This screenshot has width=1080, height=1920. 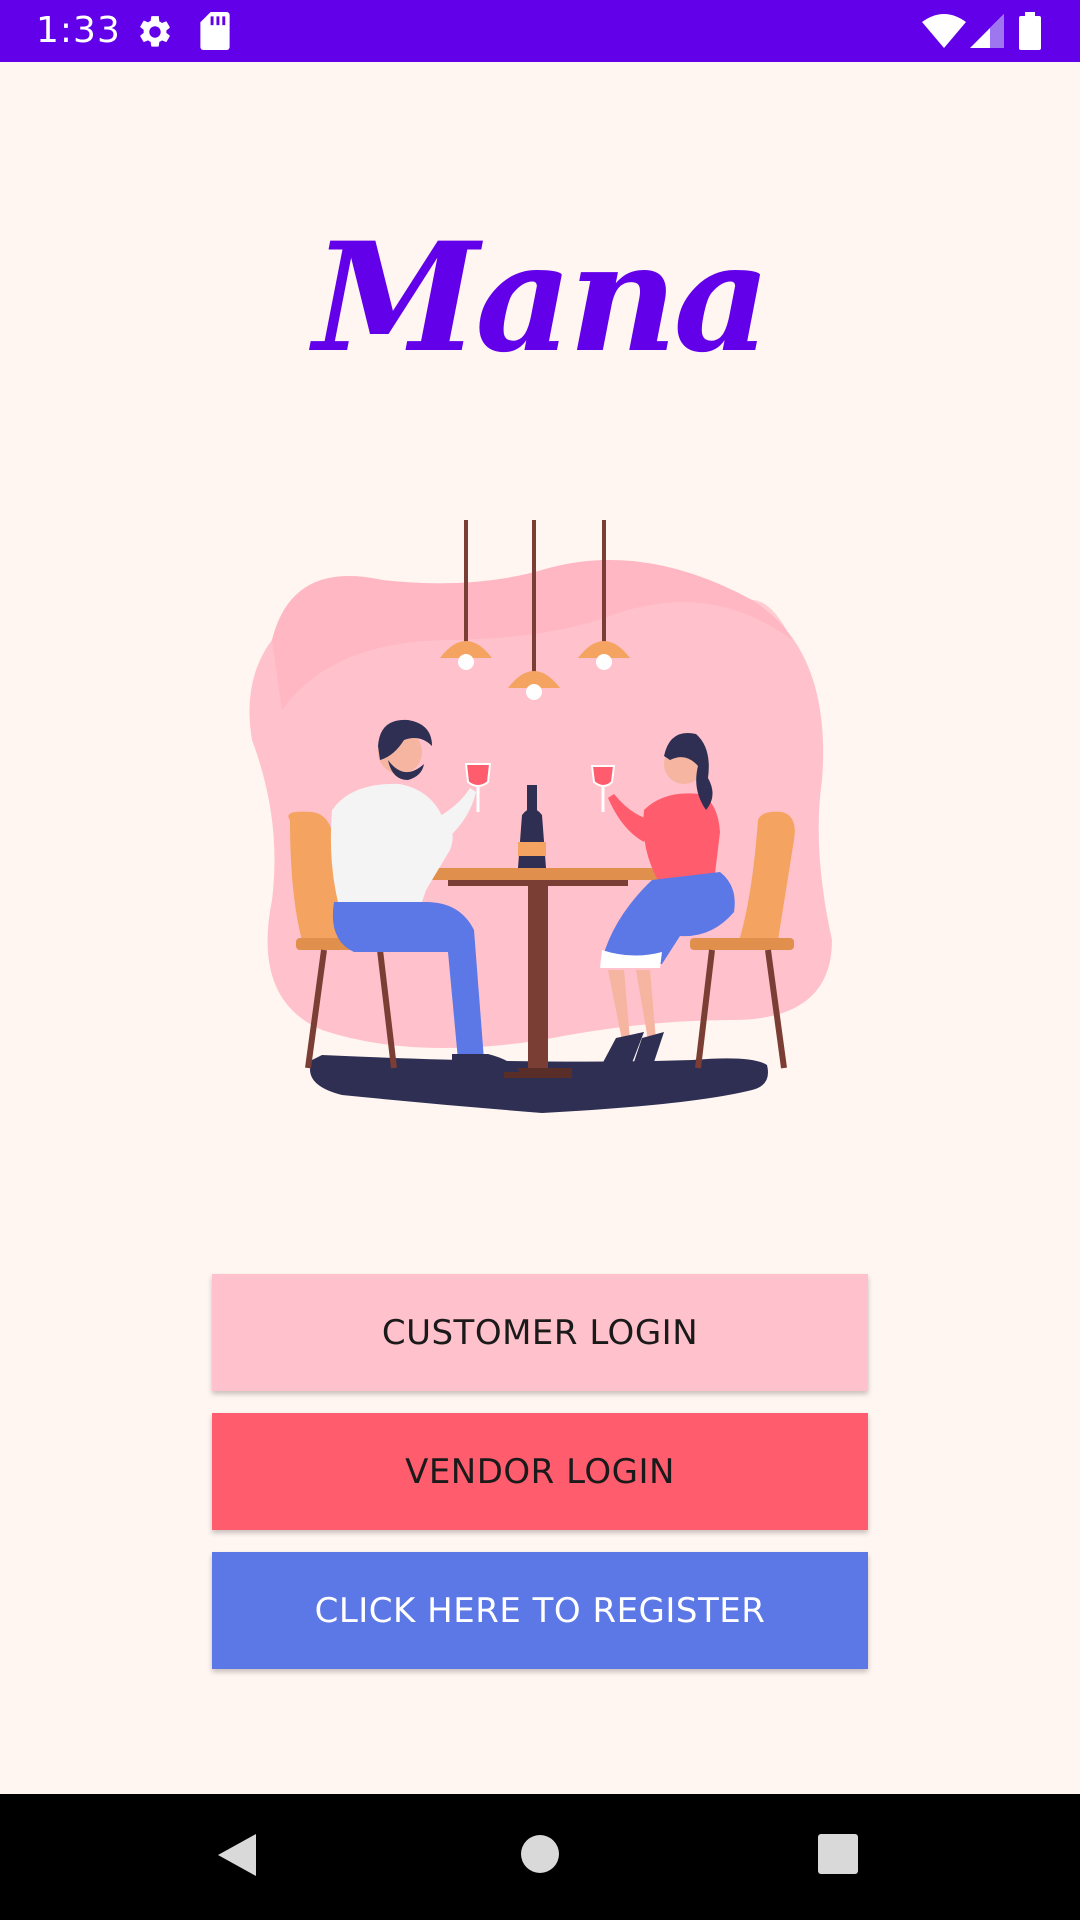 I want to click on gear-icon, so click(x=155, y=31).